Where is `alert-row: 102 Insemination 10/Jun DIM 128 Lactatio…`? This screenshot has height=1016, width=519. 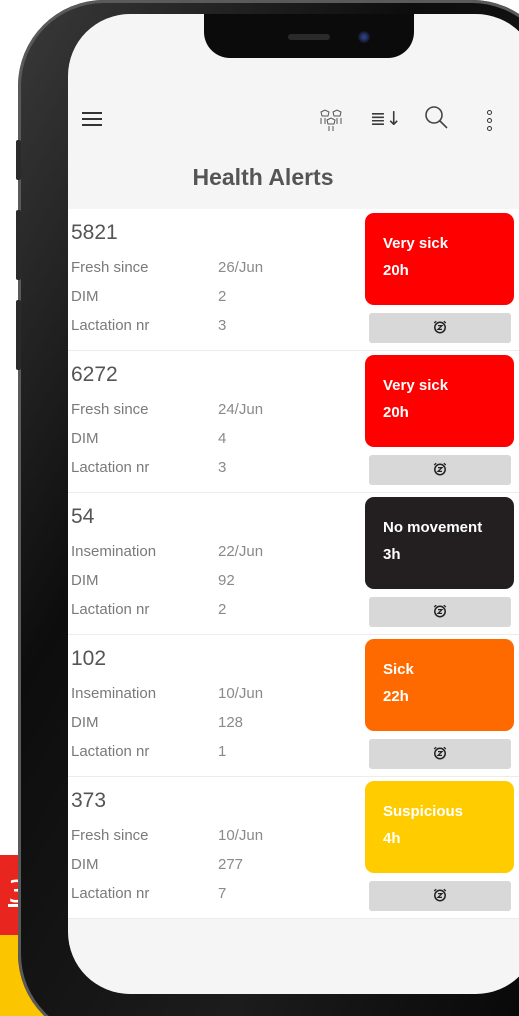
alert-row: 102 Insemination 10/Jun DIM 128 Lactatio… is located at coordinates (293, 706).